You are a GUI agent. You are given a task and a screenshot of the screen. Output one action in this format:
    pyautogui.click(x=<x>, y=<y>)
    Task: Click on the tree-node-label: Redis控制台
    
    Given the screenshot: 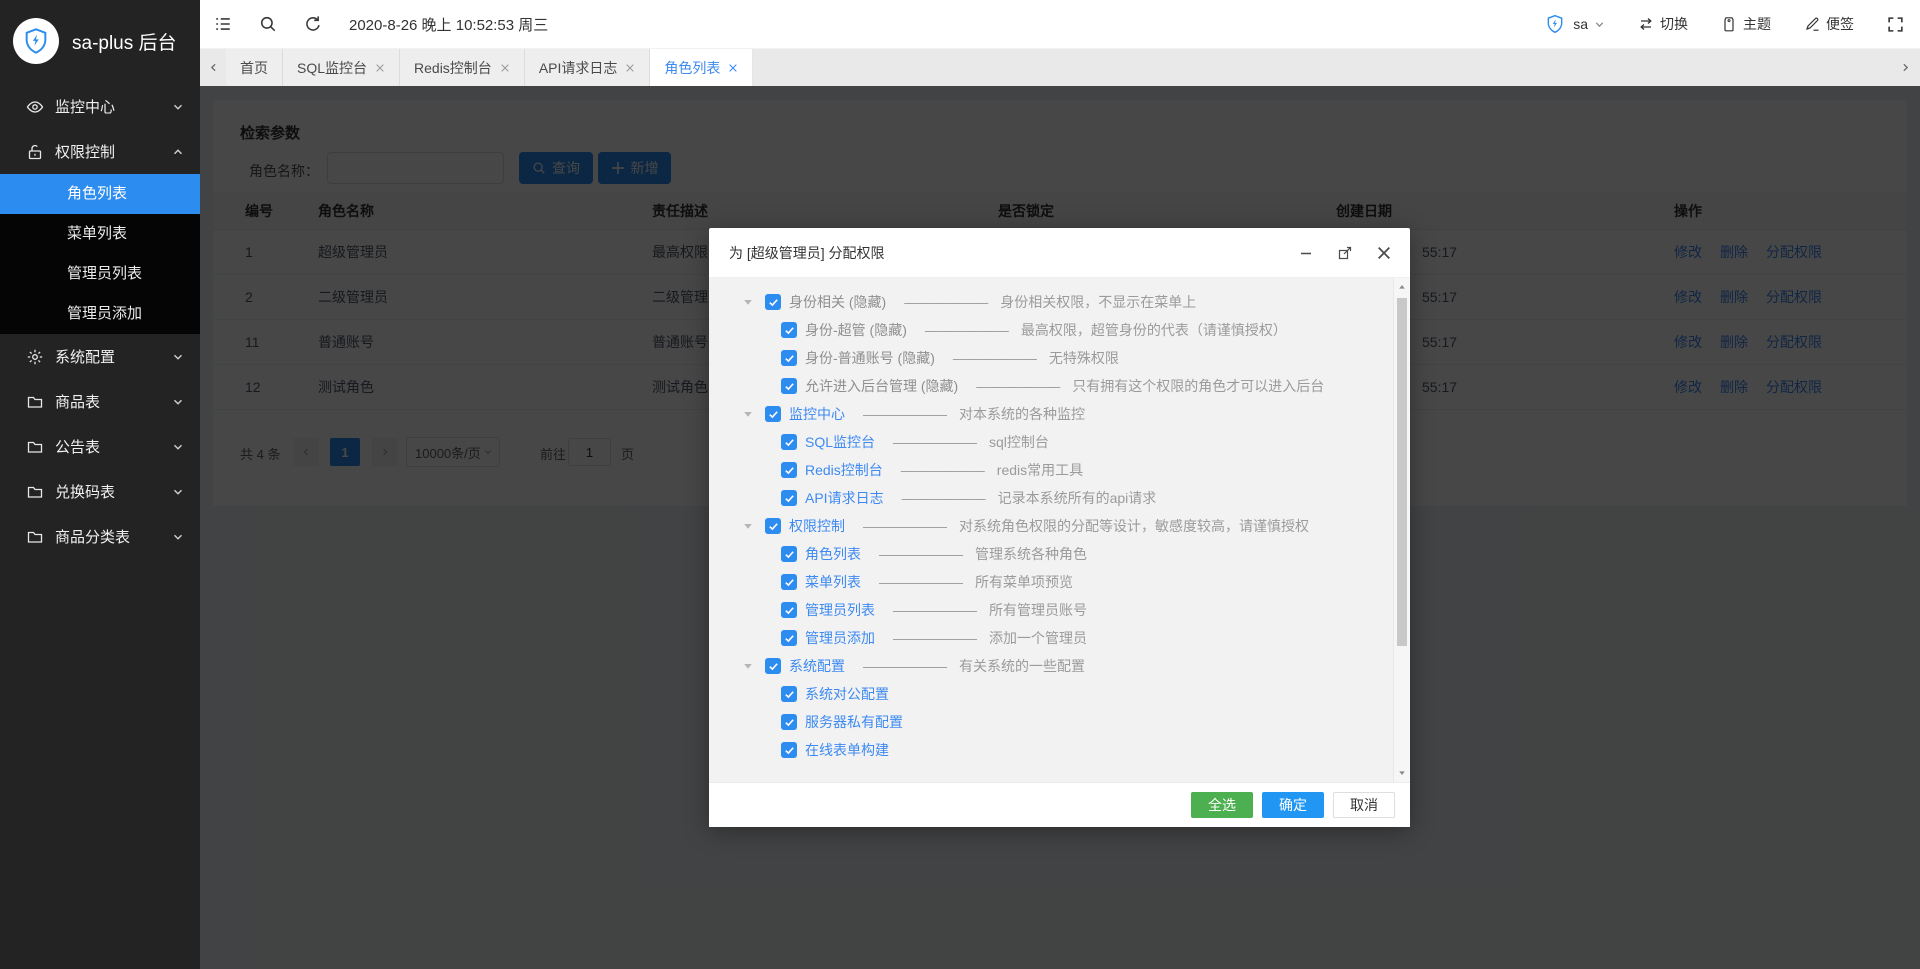 What is the action you would take?
    pyautogui.click(x=844, y=470)
    